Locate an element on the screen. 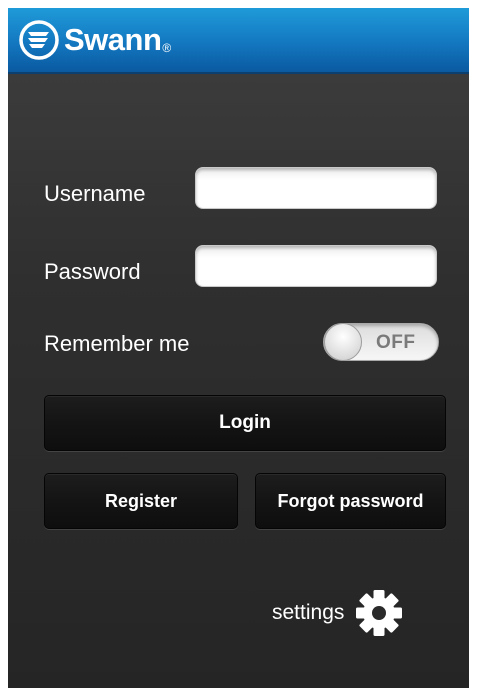  logo-text: Swann is located at coordinates (113, 39).